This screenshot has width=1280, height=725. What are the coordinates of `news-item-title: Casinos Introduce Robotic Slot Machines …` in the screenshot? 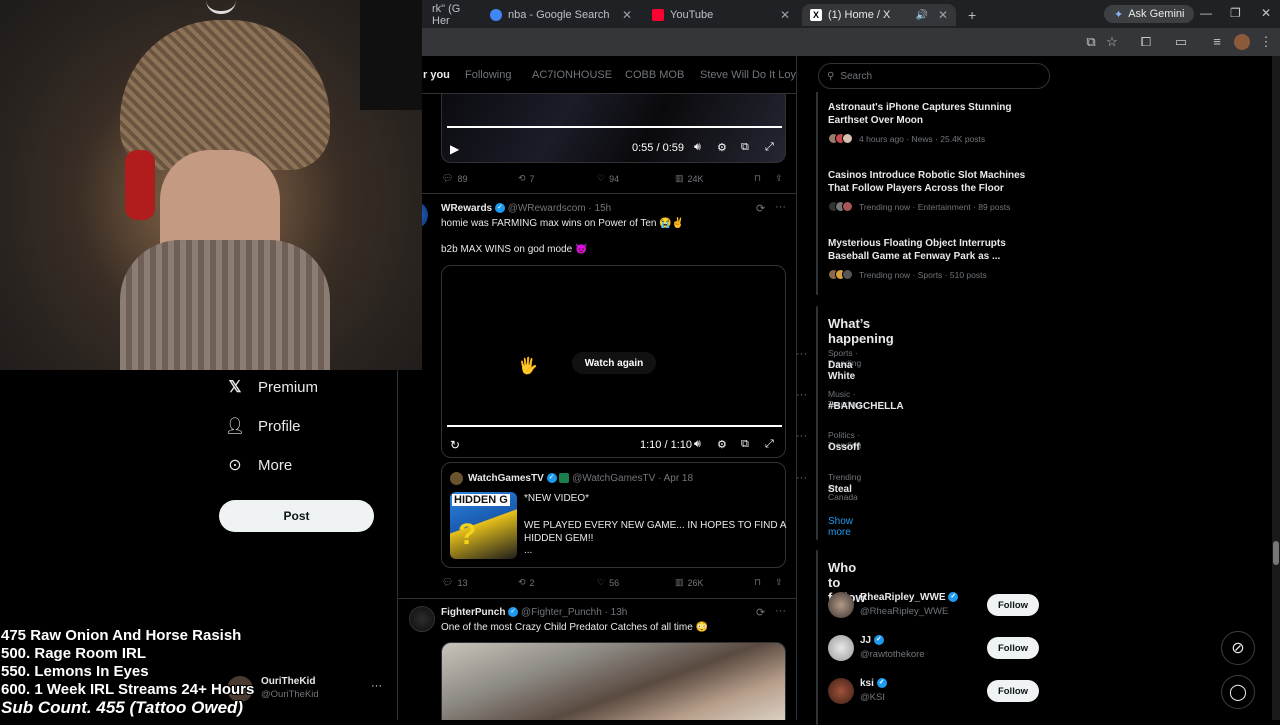 It's located at (933, 182).